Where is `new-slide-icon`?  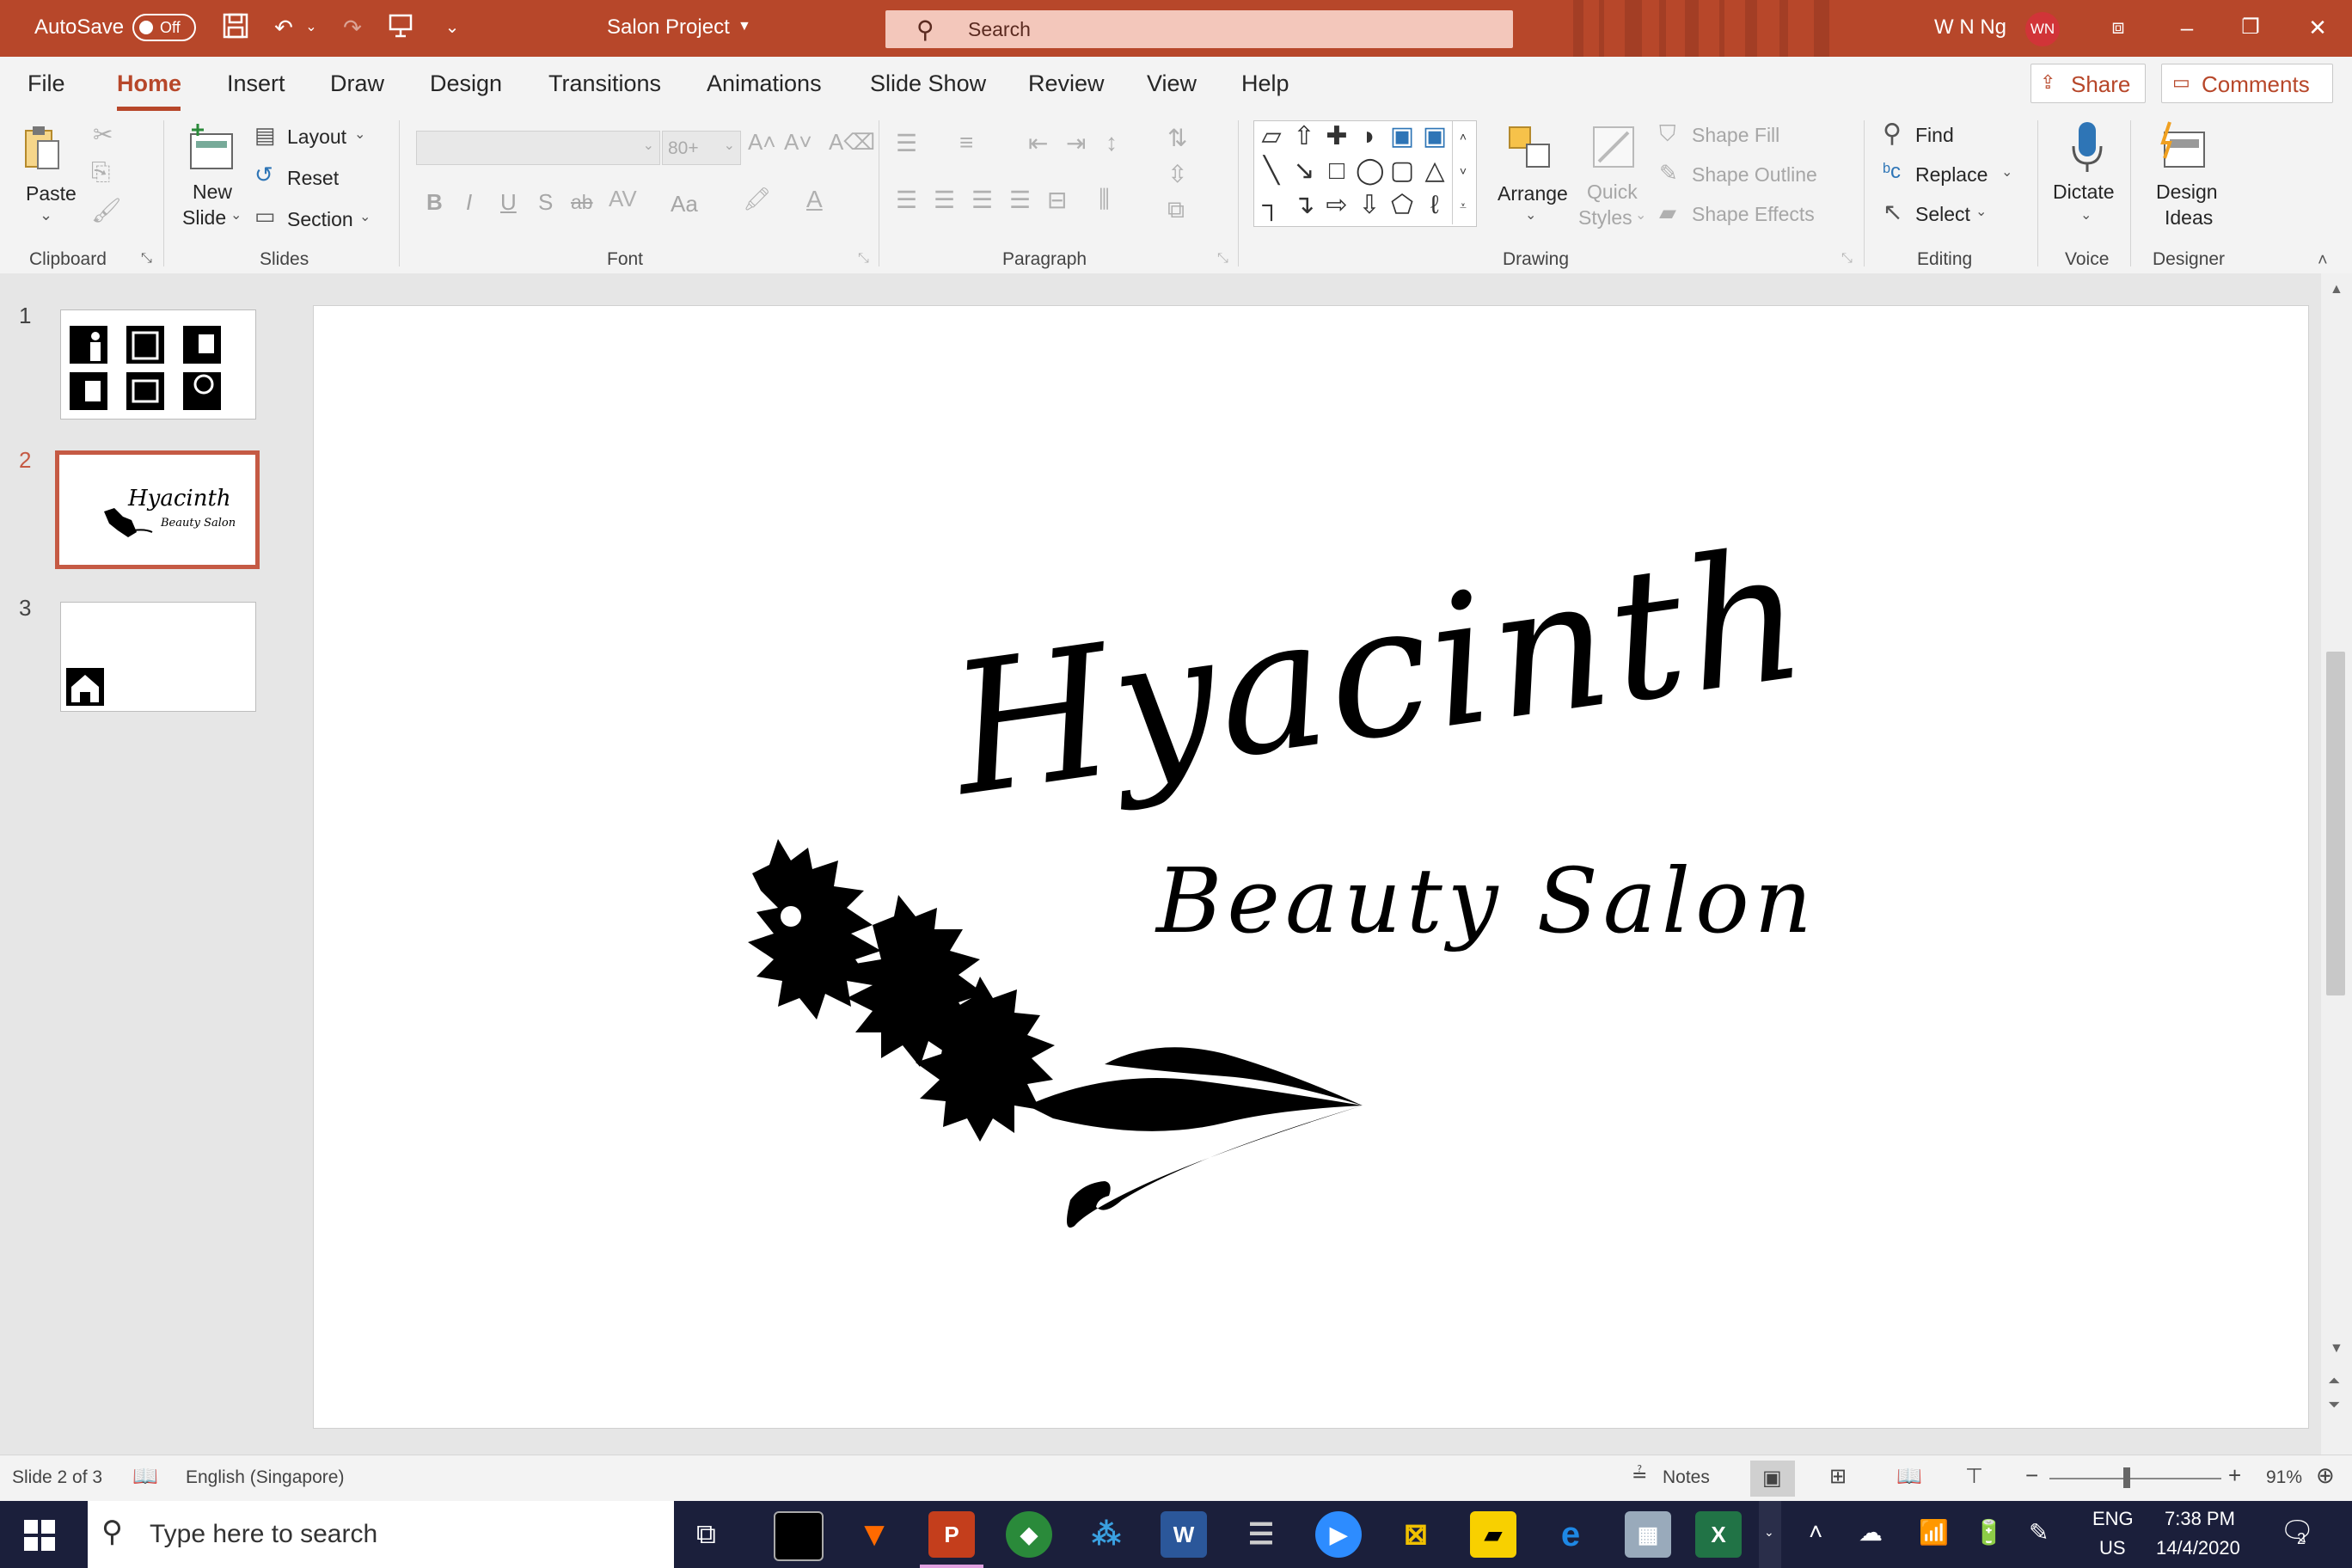 new-slide-icon is located at coordinates (211, 148).